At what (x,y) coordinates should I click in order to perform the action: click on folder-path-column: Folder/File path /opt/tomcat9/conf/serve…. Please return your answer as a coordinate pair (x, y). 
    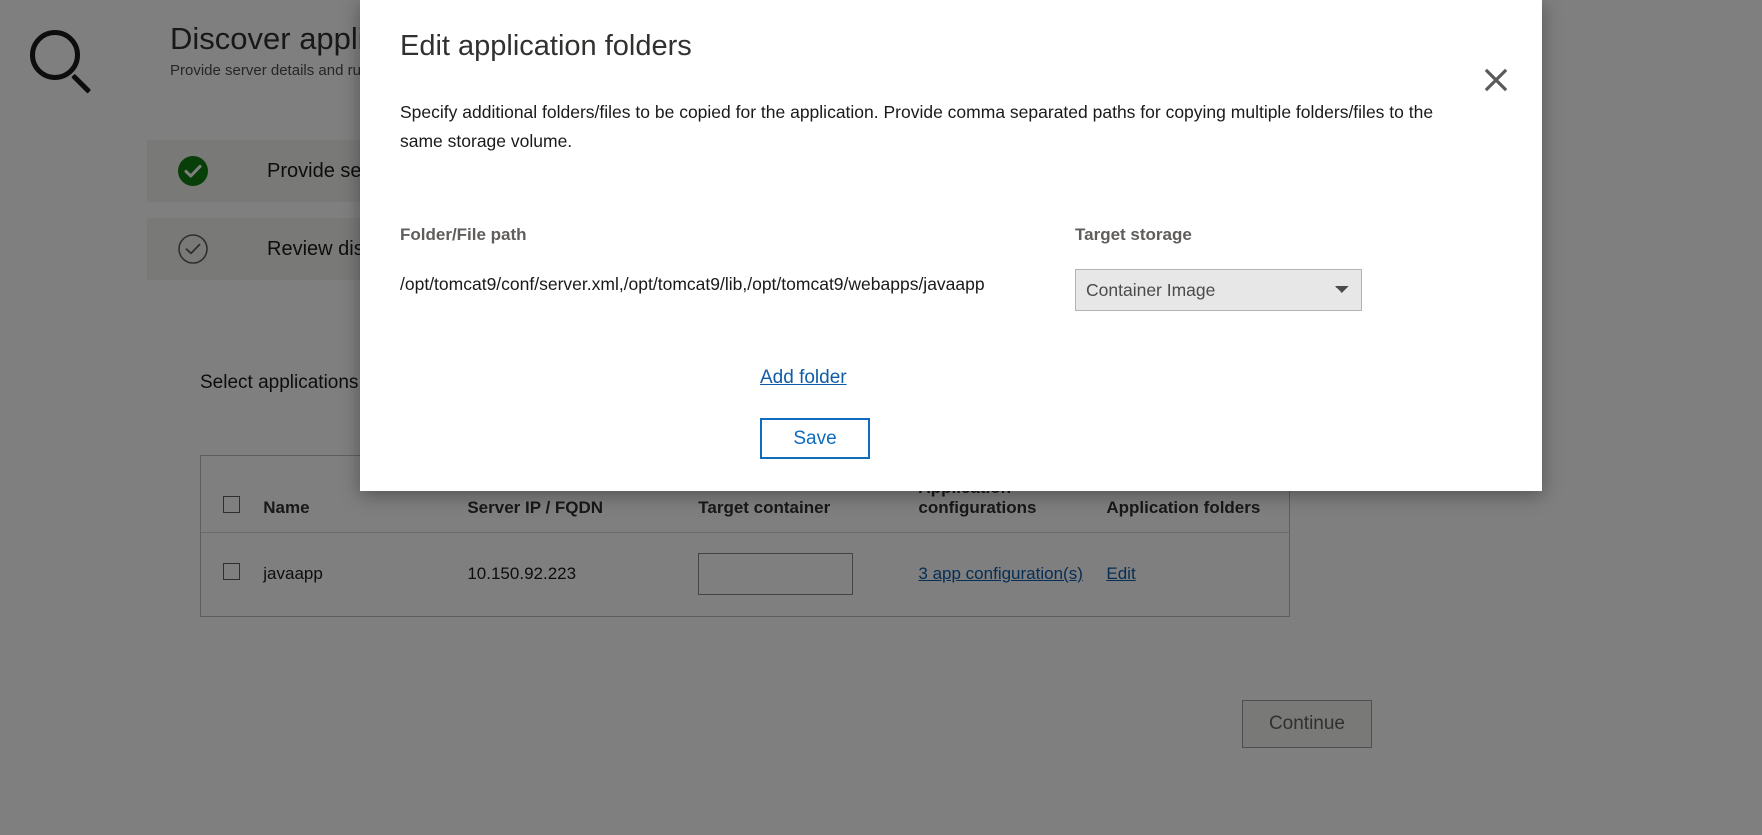
    Looking at the image, I should click on (737, 268).